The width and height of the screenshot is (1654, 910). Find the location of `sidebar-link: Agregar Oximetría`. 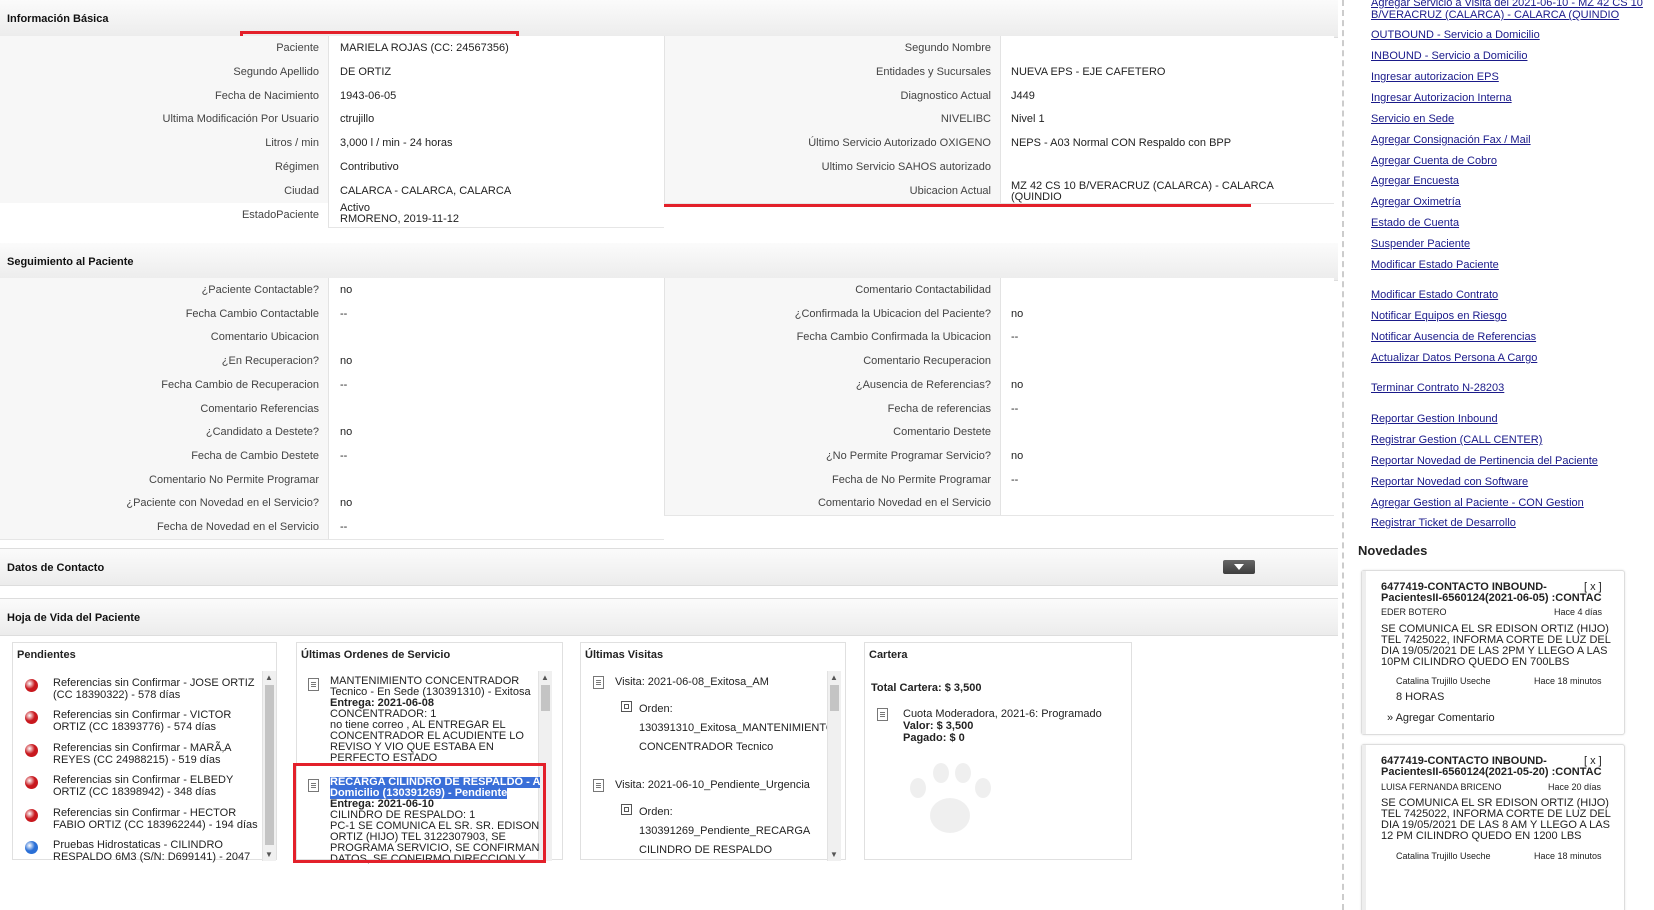

sidebar-link: Agregar Oximetría is located at coordinates (1416, 202).